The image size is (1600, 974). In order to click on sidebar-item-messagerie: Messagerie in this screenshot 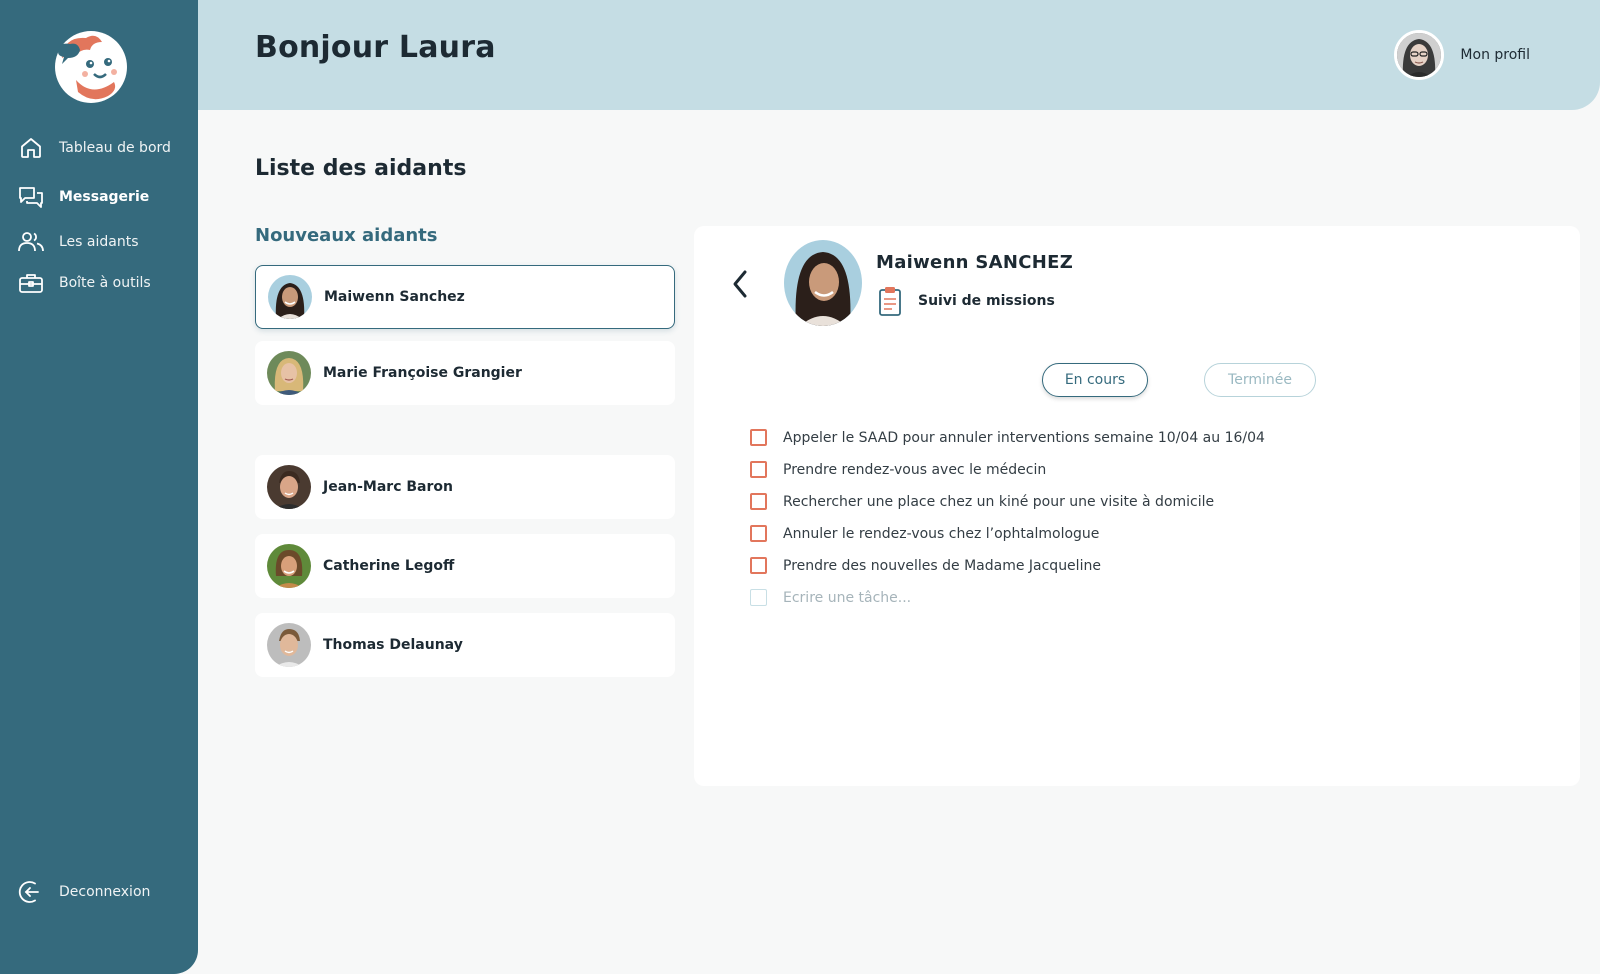, I will do `click(83, 197)`.